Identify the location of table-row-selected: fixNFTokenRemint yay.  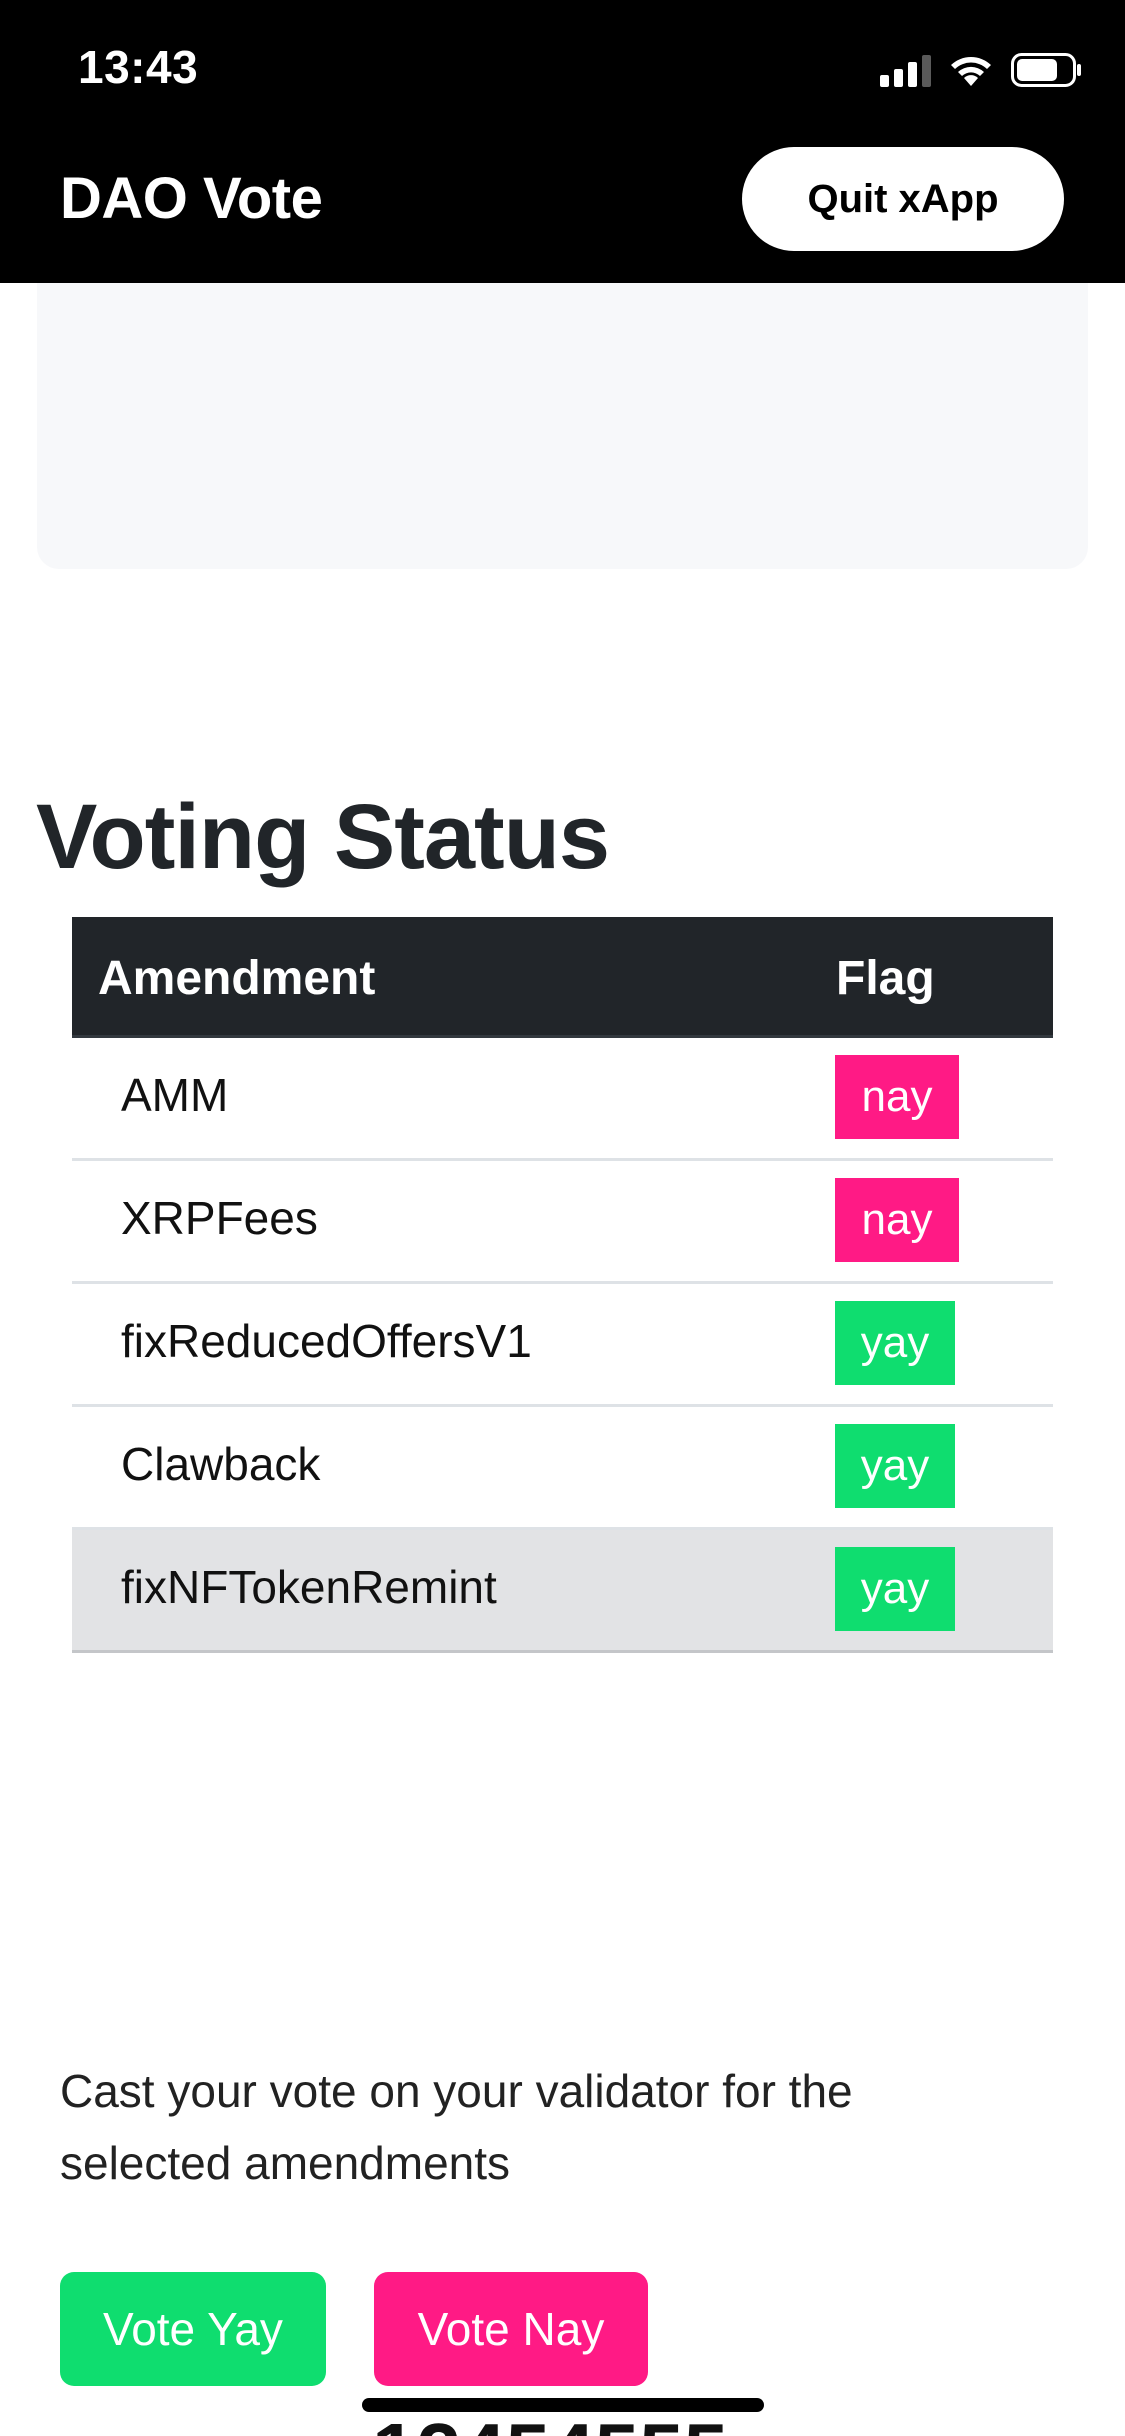
(562, 1591).